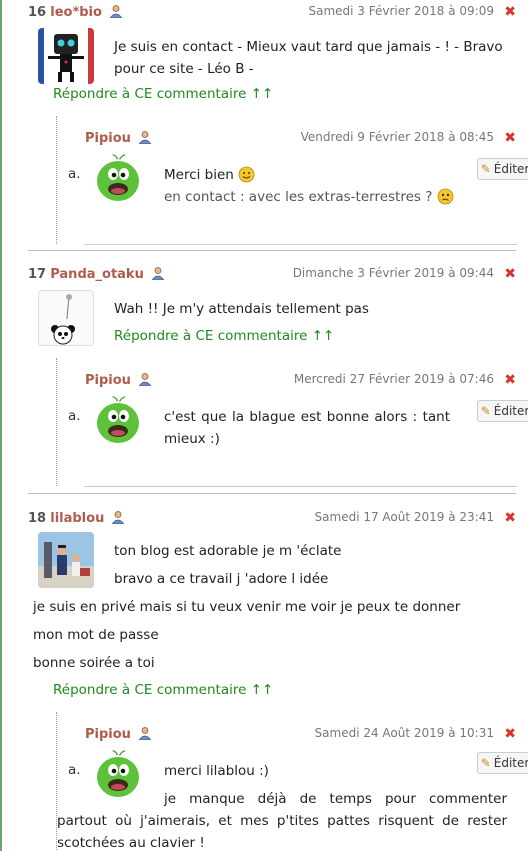 This screenshot has width=528, height=851. I want to click on comment-author: Panda_otaku, so click(97, 274).